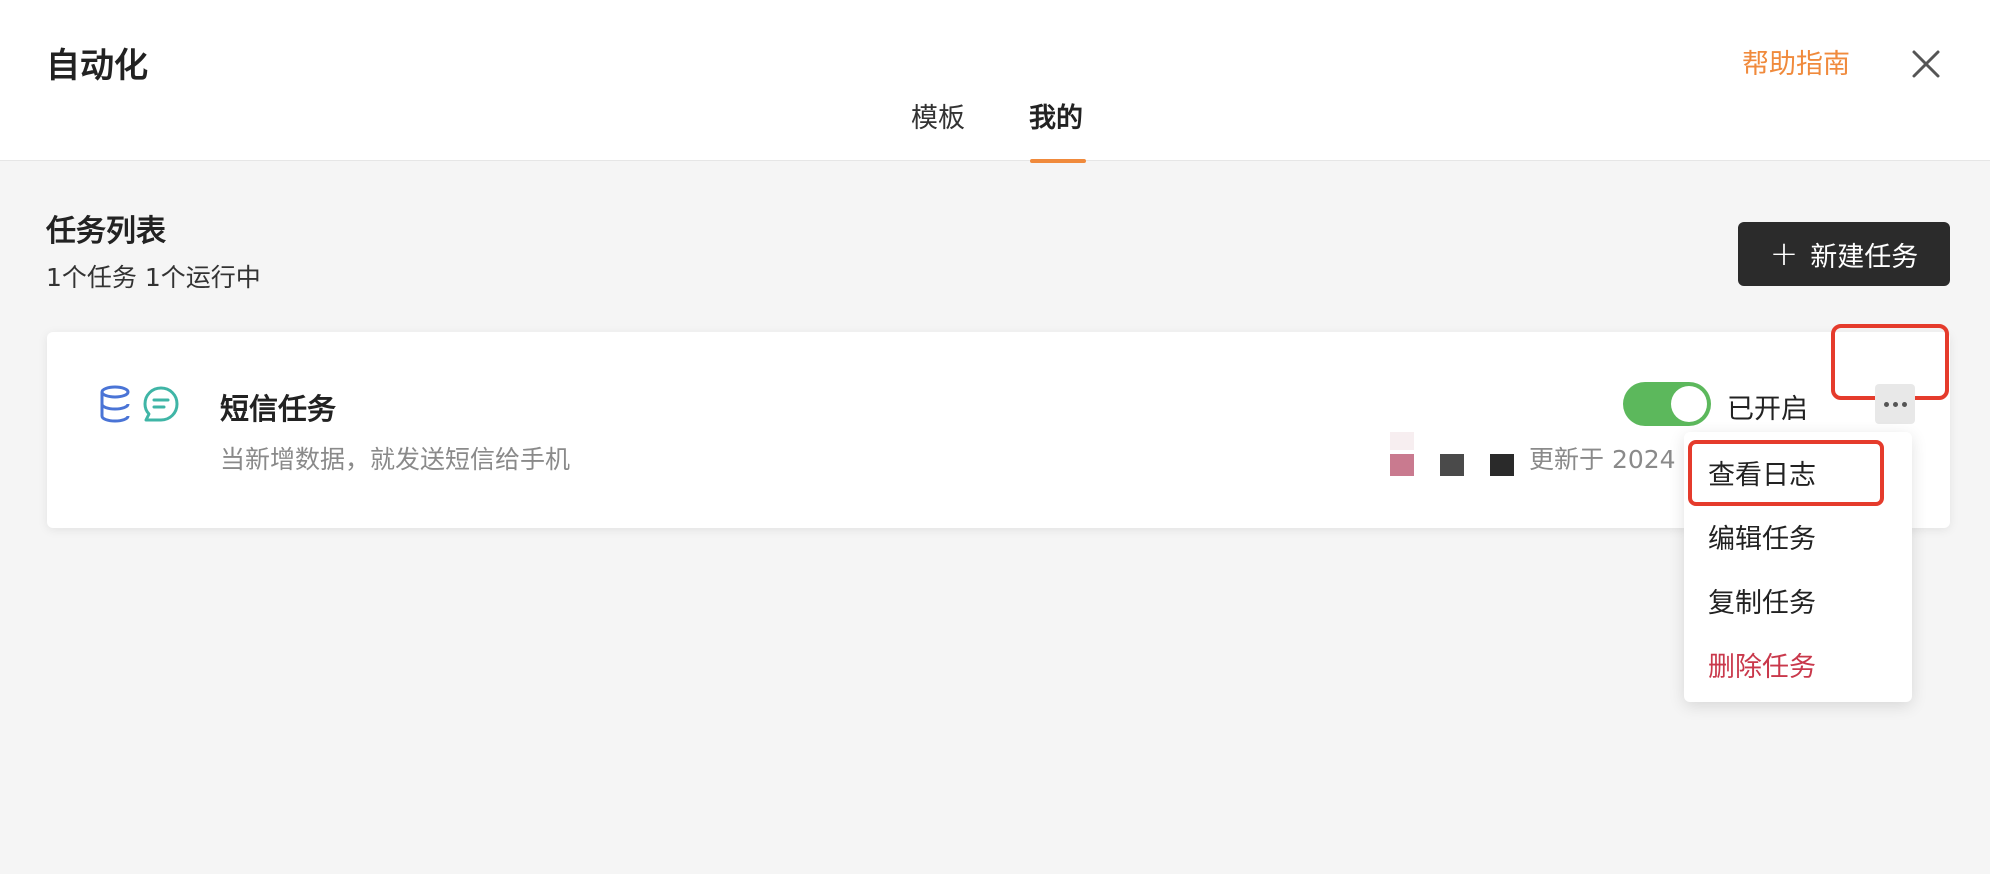 This screenshot has height=874, width=1990. I want to click on tab-bar: 模板 我的, so click(995, 129).